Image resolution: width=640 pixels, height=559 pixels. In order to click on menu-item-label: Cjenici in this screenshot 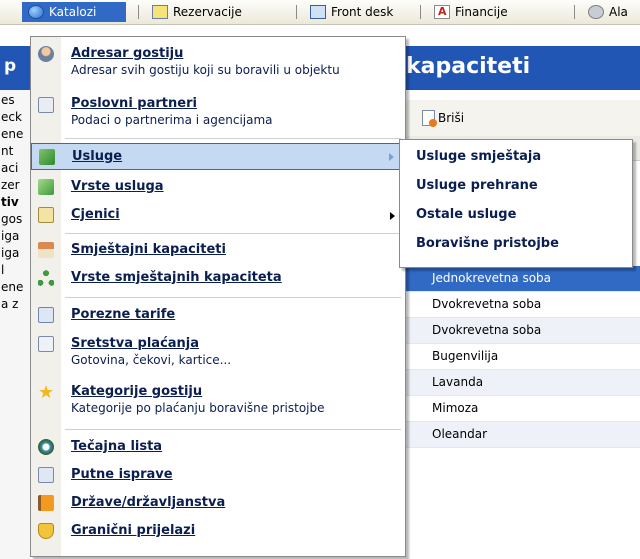, I will do `click(95, 214)`.